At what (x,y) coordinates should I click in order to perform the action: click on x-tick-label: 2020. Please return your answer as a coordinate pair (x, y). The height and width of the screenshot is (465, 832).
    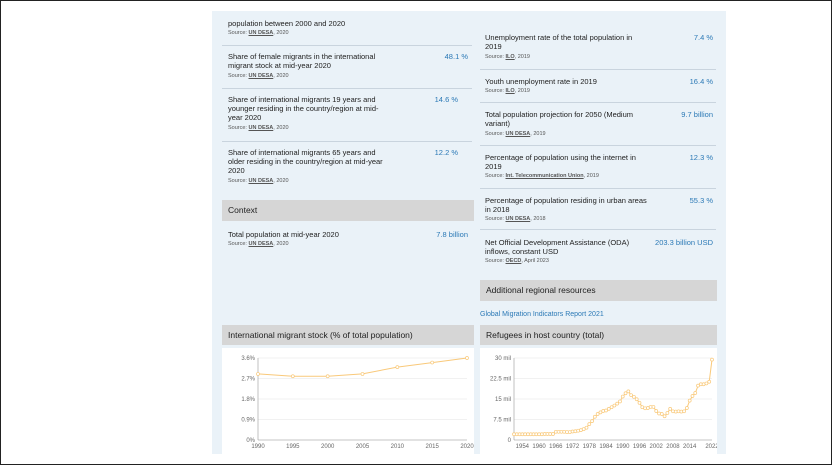
    Looking at the image, I should click on (467, 447).